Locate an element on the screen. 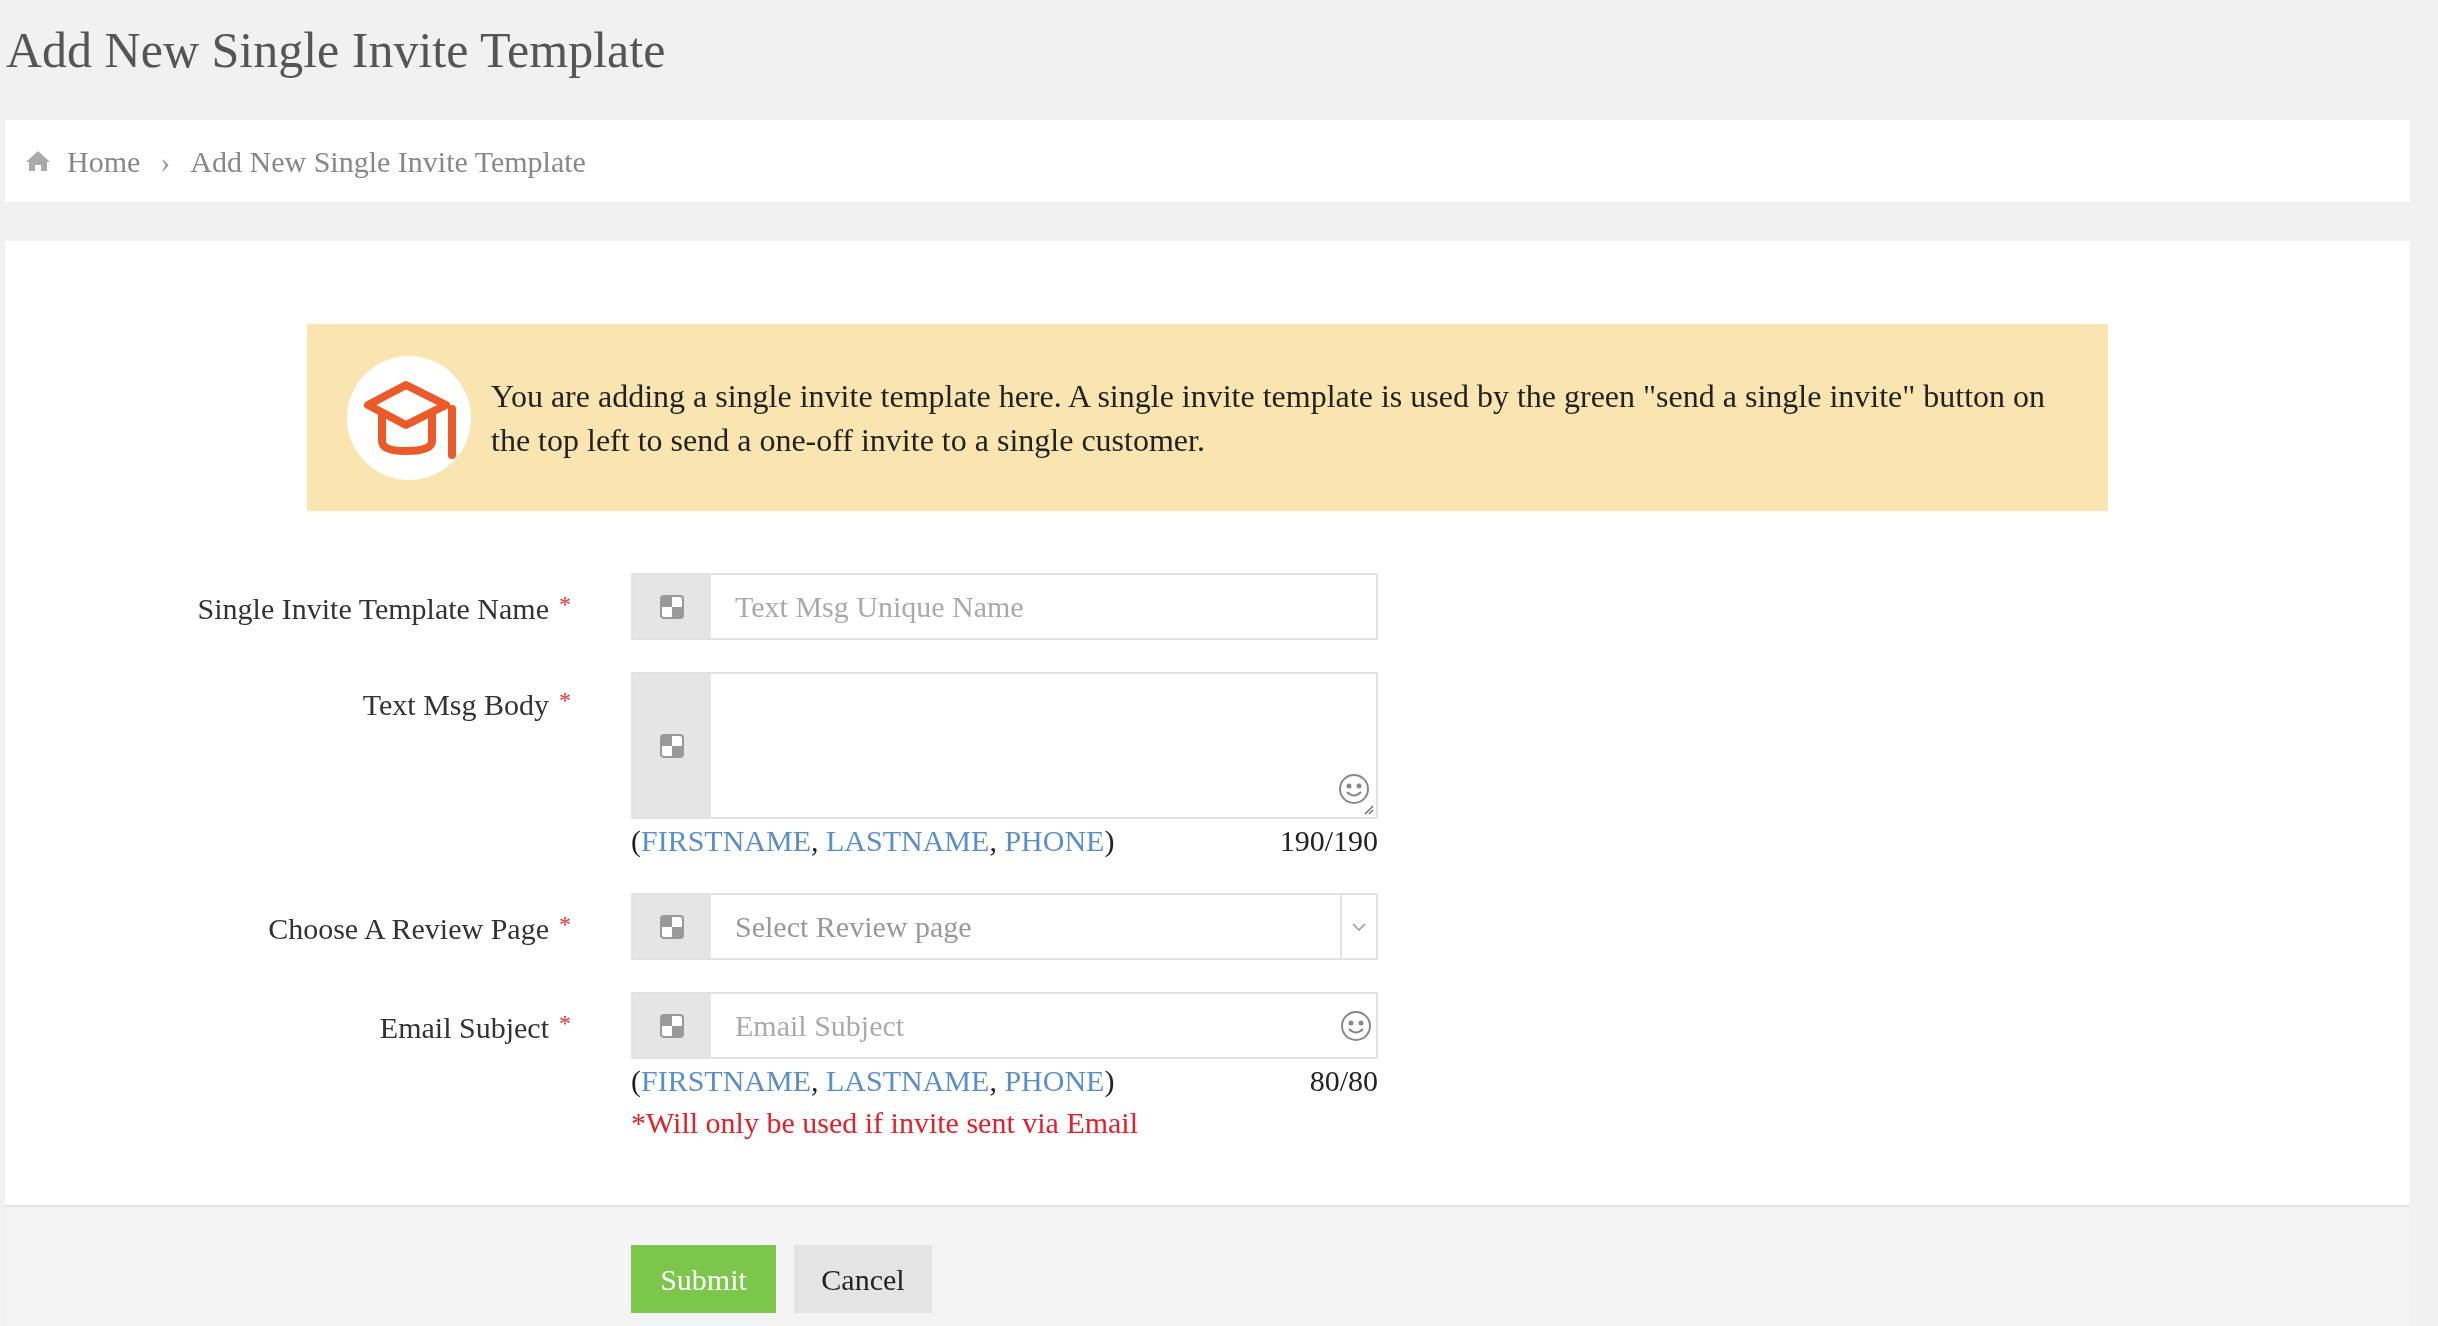 This screenshot has height=1326, width=2438. field-label: Email Subject is located at coordinates (464, 1028).